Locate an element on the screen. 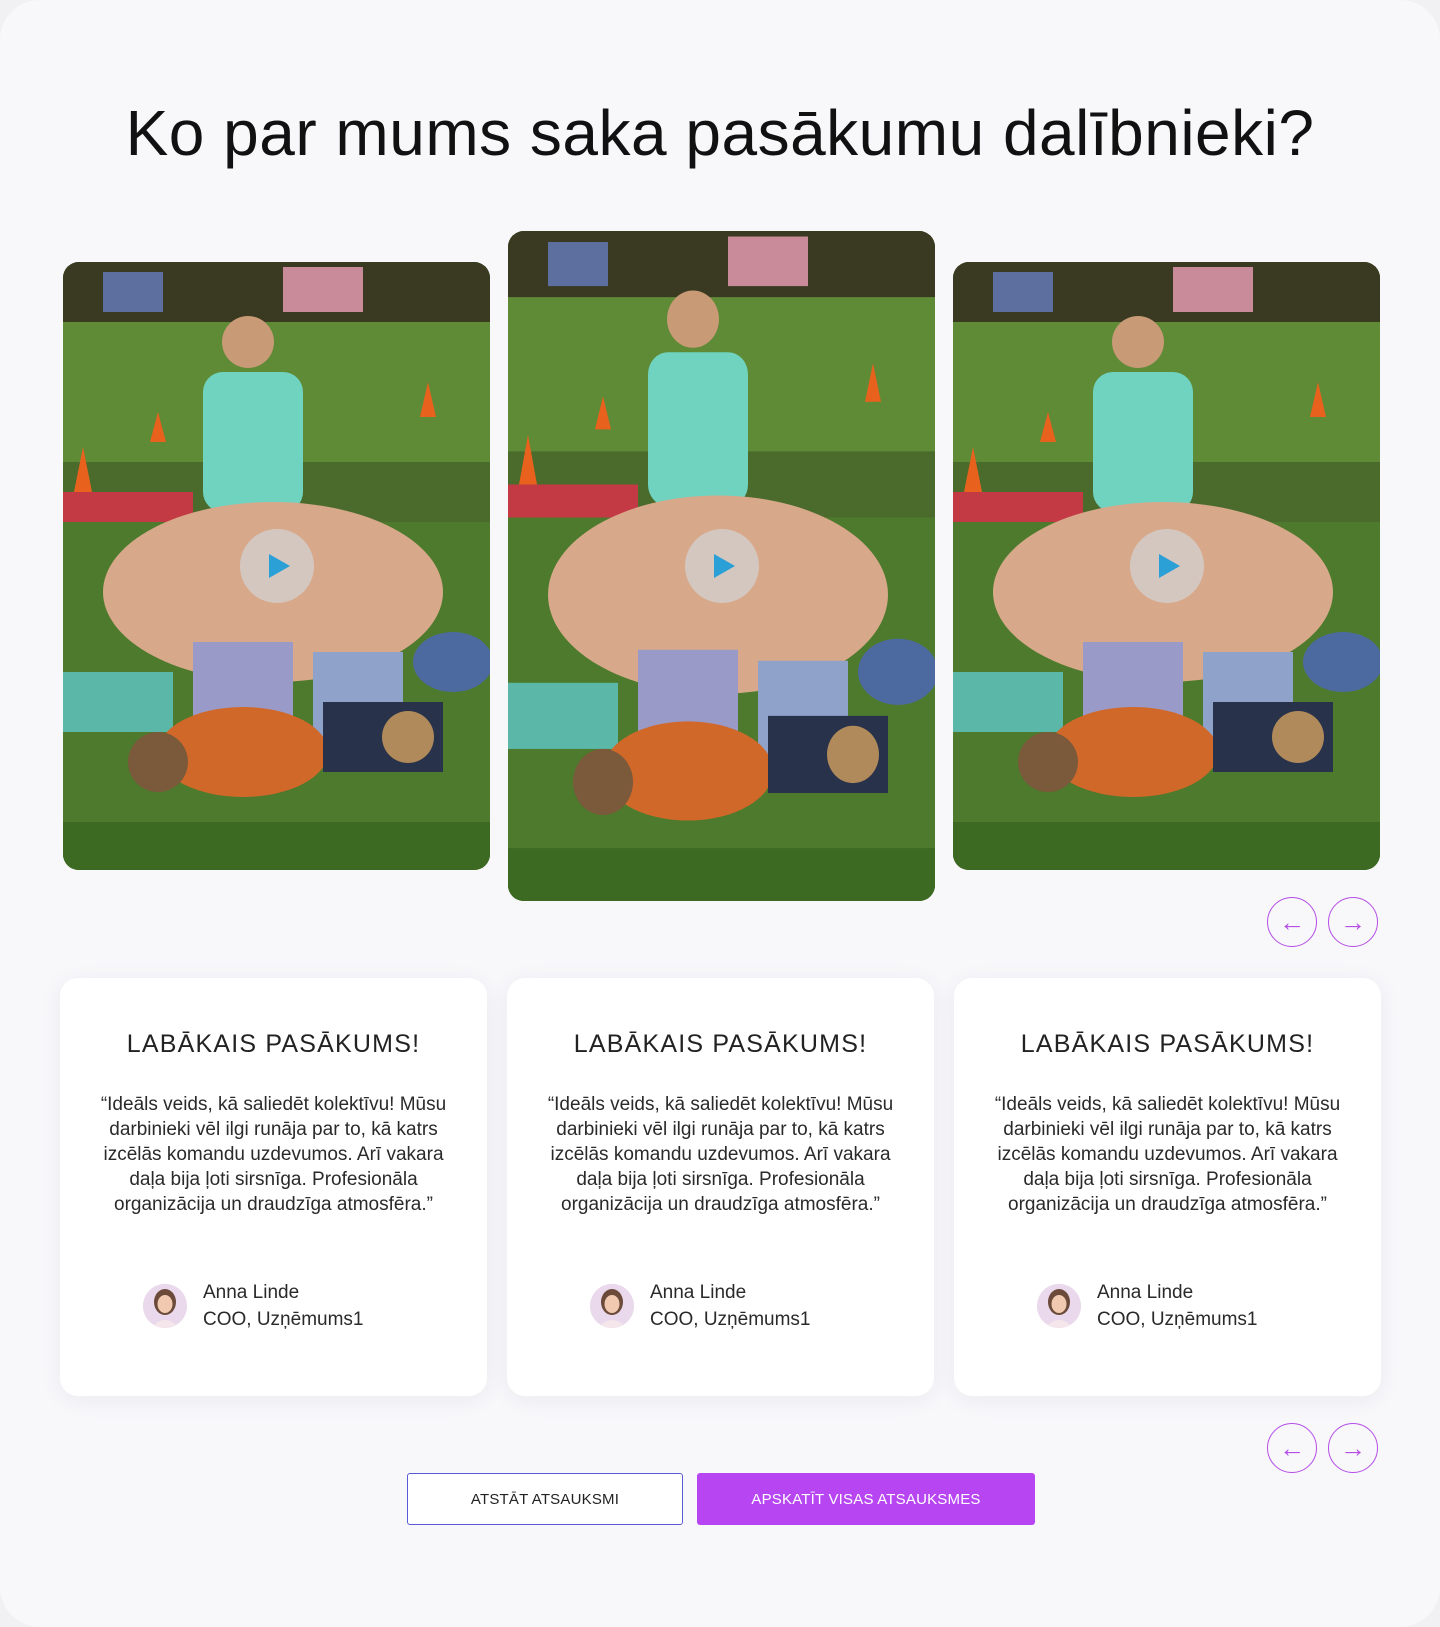 Image resolution: width=1440 pixels, height=1627 pixels. leave-review-button: ATSTĀT ATSAUKSMI is located at coordinates (545, 1499).